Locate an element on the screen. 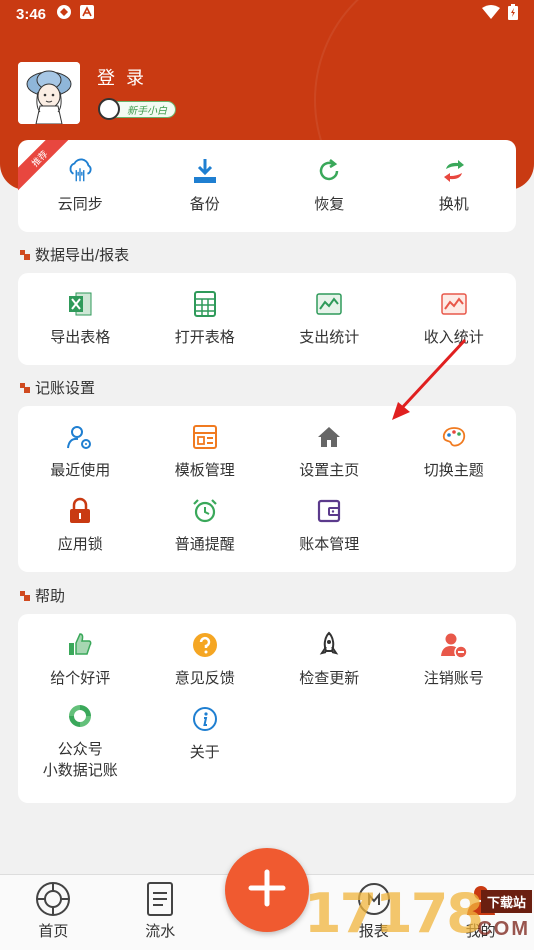  section-title-label: 帮助 is located at coordinates (50, 596).